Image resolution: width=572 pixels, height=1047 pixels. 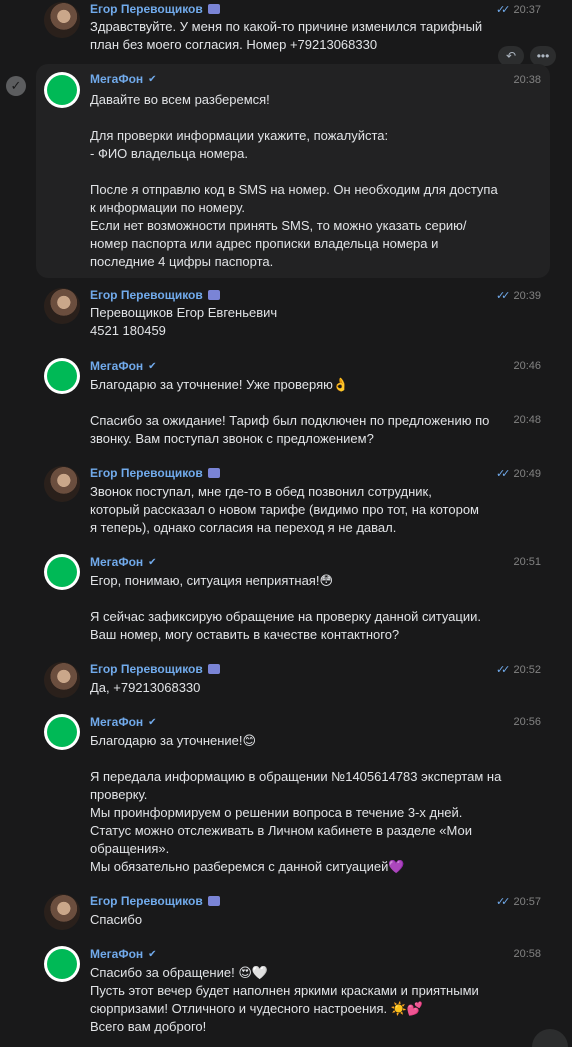 I want to click on message-text: Егор, понимаю, ситуация неприятная!😳, so click(x=212, y=580).